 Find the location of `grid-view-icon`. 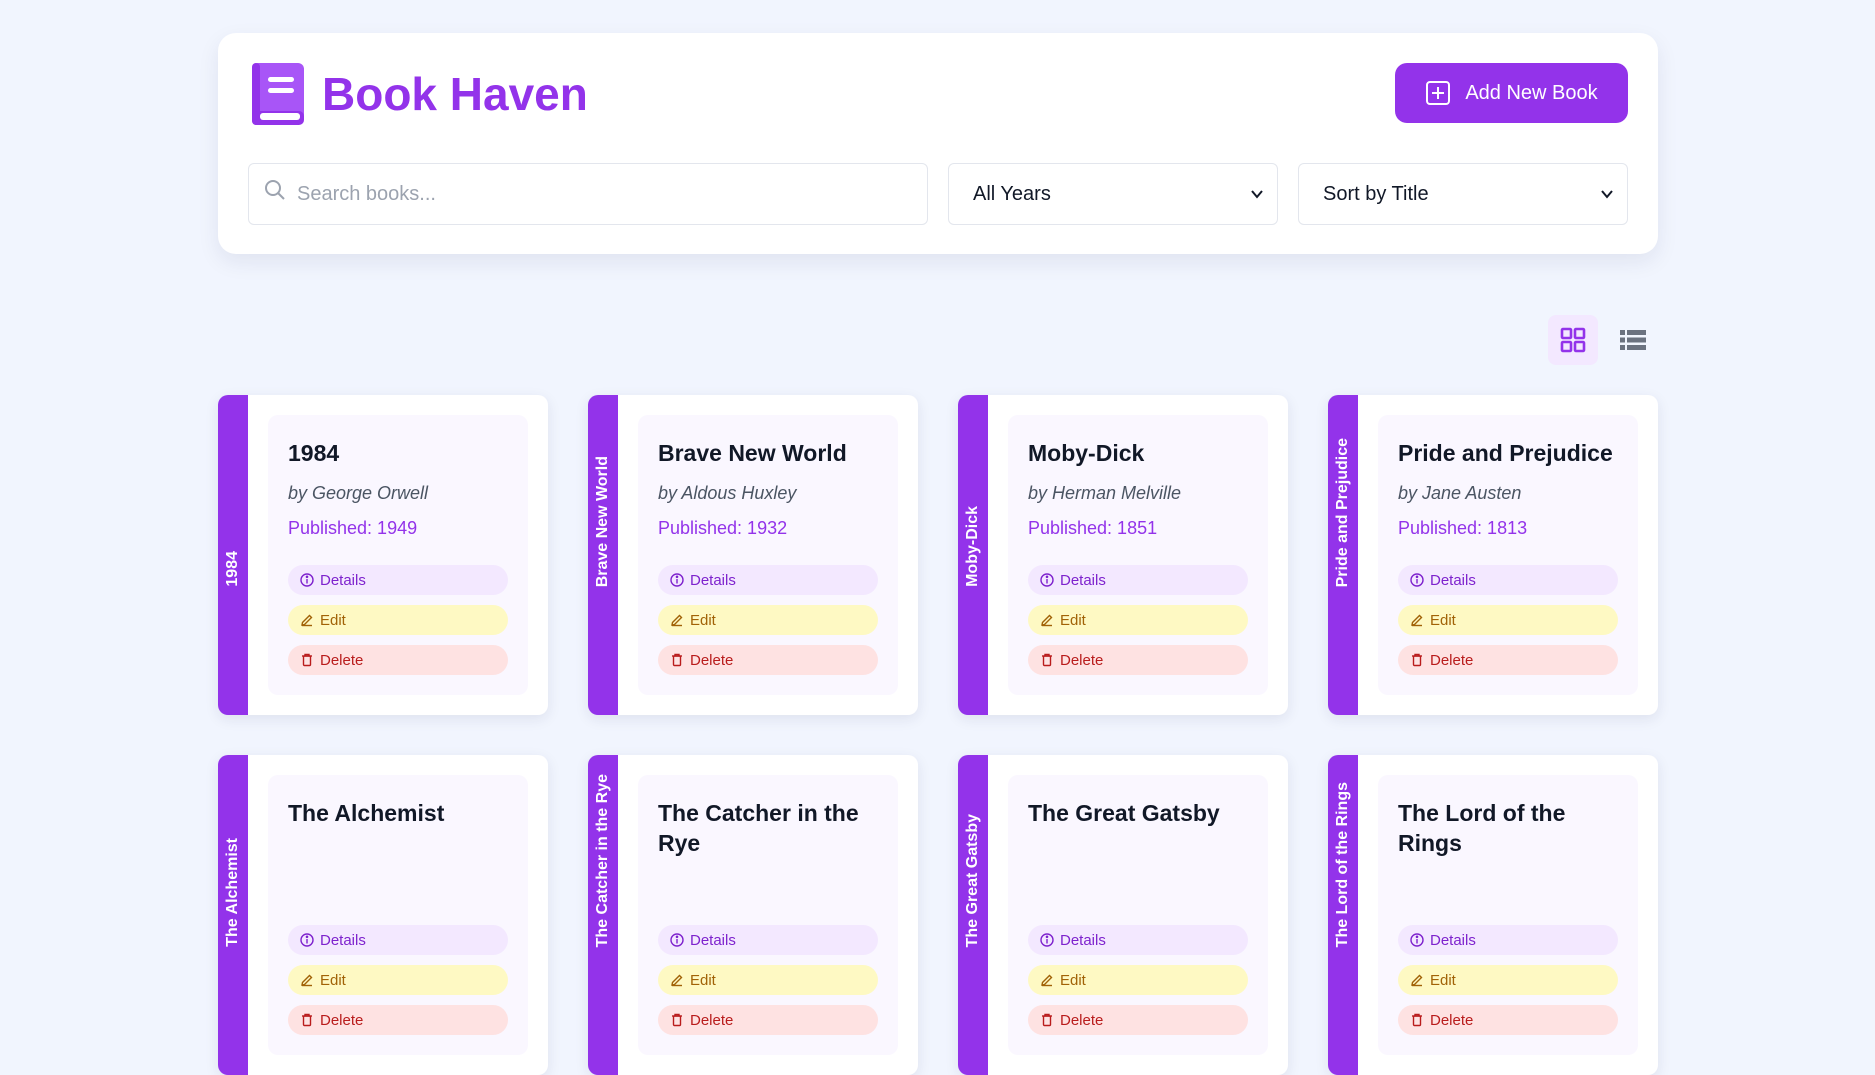

grid-view-icon is located at coordinates (1573, 340).